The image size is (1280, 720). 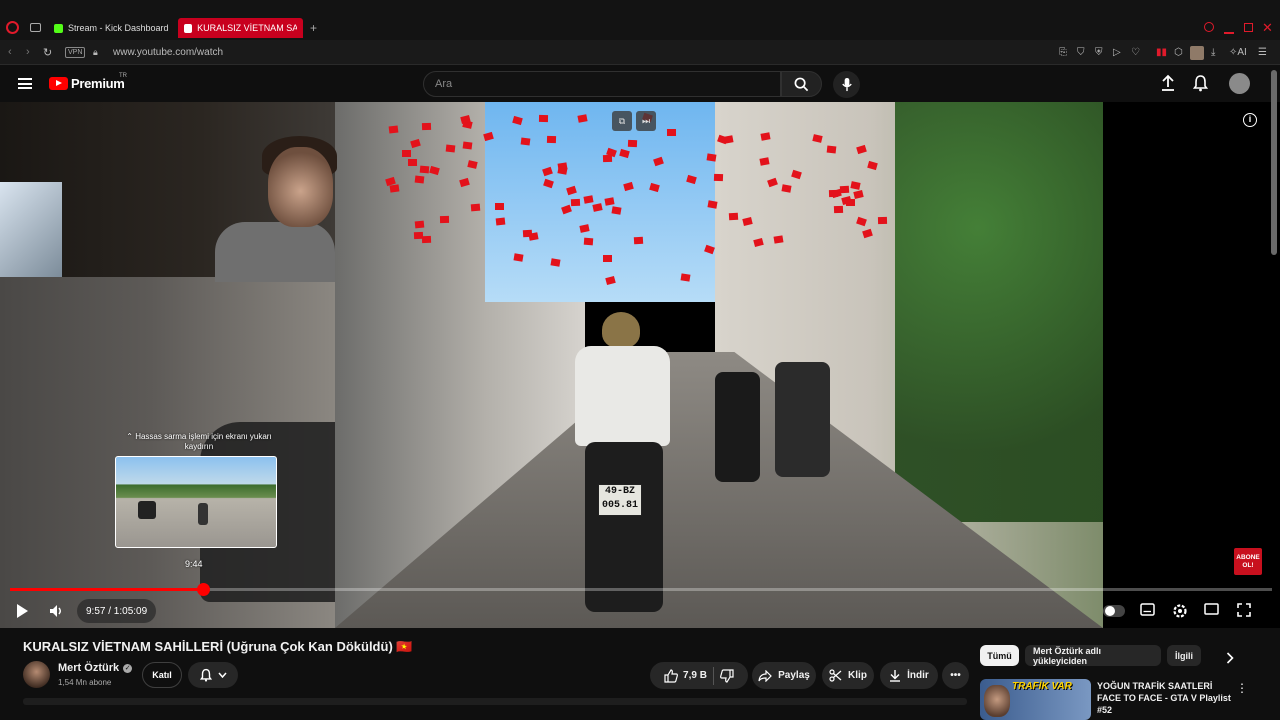 What do you see at coordinates (118, 28) in the screenshot?
I see `tab-label: Stream - Kick Dashboard` at bounding box center [118, 28].